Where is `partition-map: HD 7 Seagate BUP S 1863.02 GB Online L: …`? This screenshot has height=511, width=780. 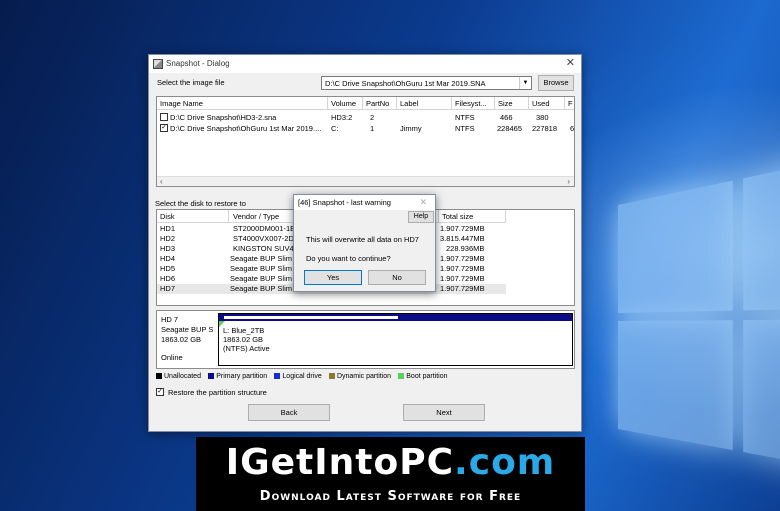
partition-map: HD 7 Seagate BUP S 1863.02 GB Online L: … is located at coordinates (365, 339).